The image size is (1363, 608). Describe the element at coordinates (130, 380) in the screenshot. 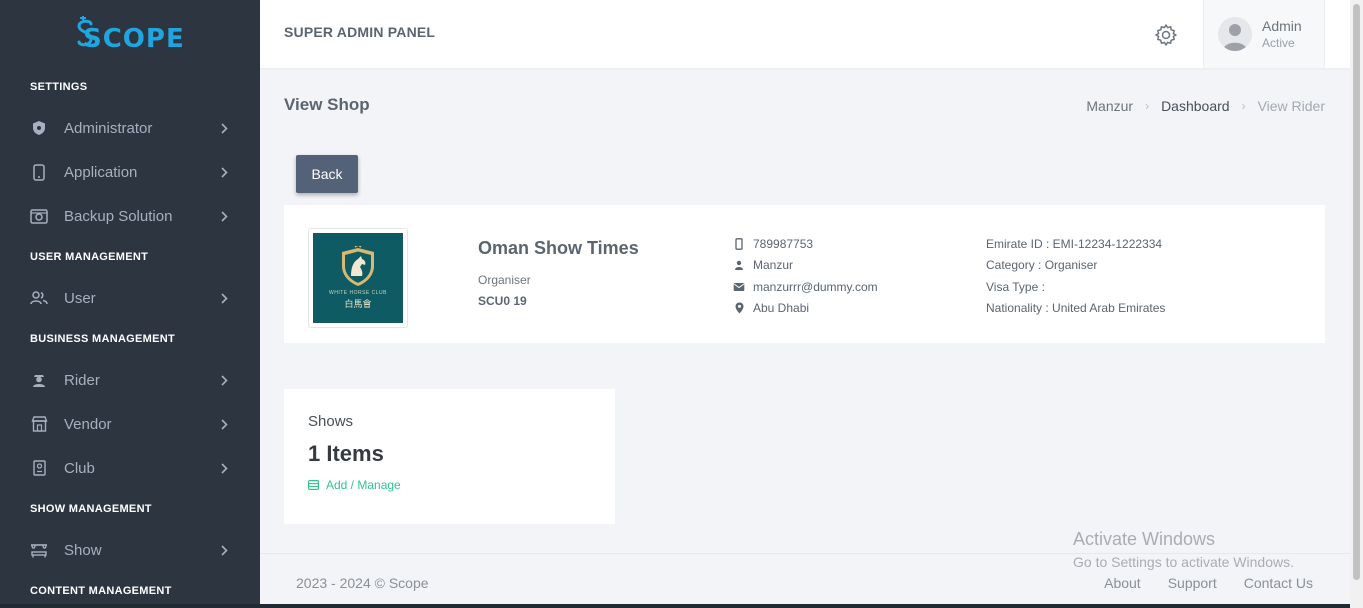

I see `sidebar-item-rider: Rider` at that location.